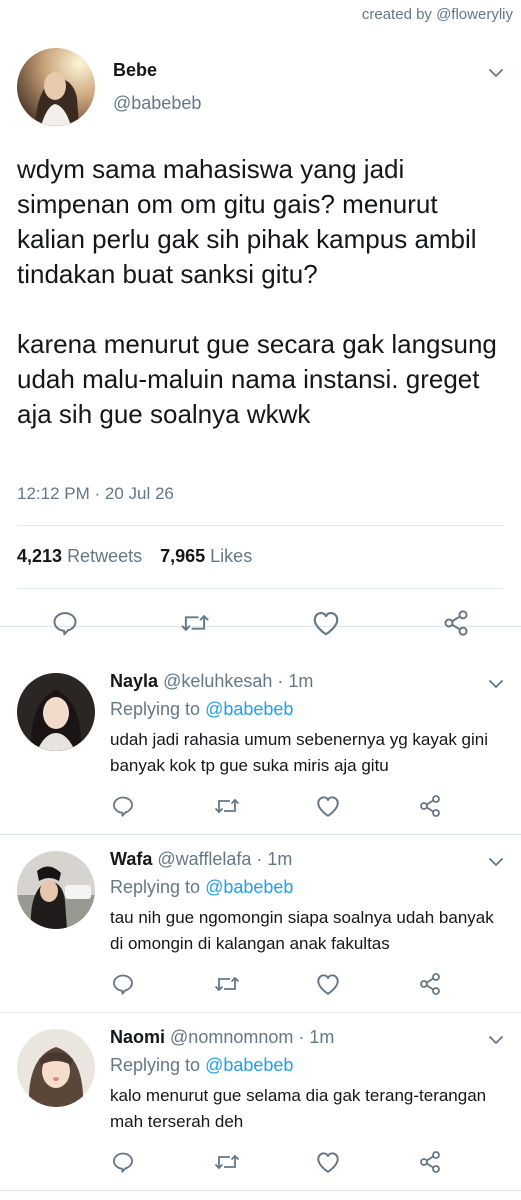 The image size is (521, 1200). Describe the element at coordinates (40, 556) in the screenshot. I see `retweets-count: 4,213` at that location.